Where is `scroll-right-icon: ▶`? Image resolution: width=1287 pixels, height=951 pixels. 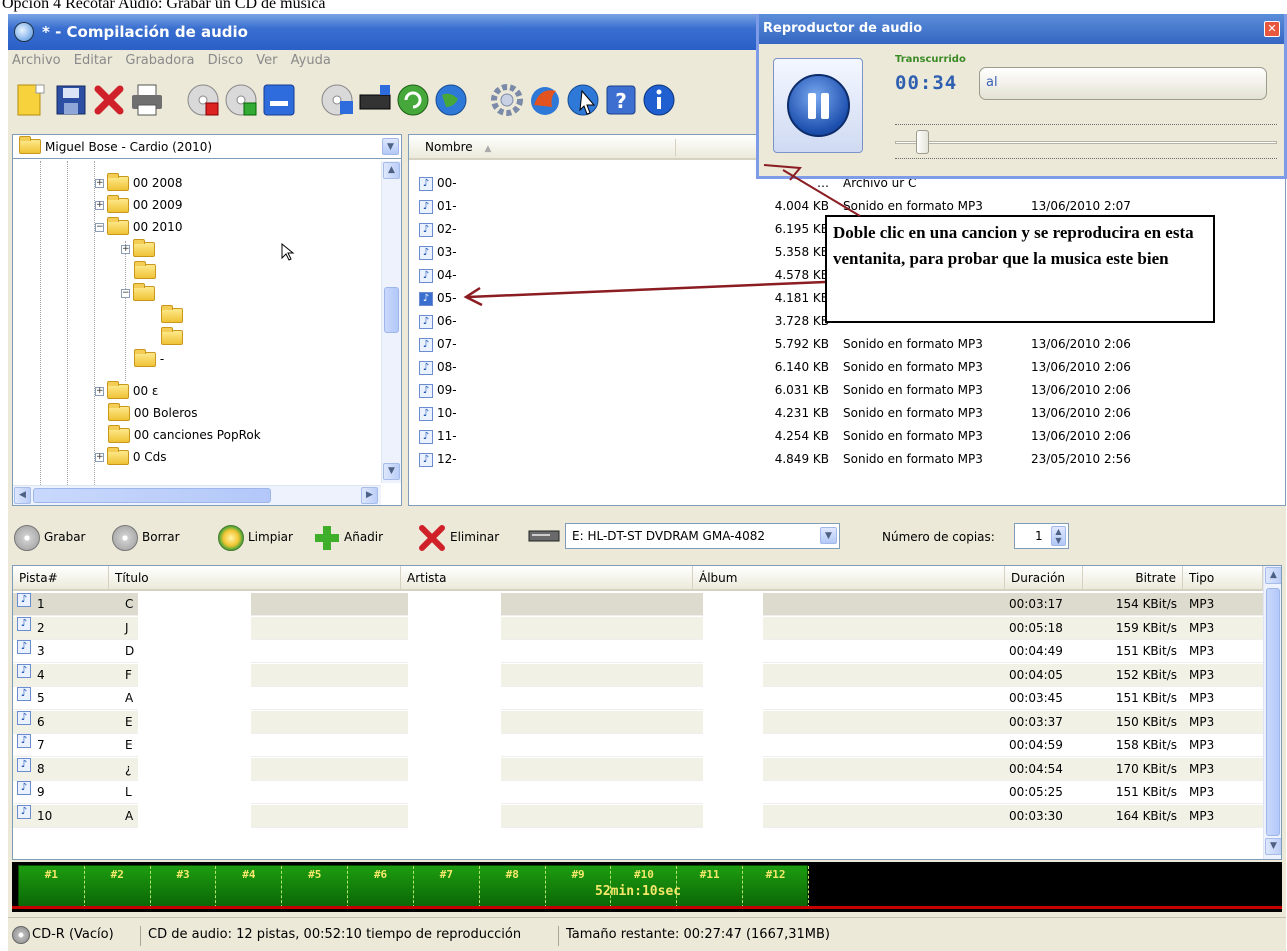
scroll-right-icon: ▶ is located at coordinates (369, 495).